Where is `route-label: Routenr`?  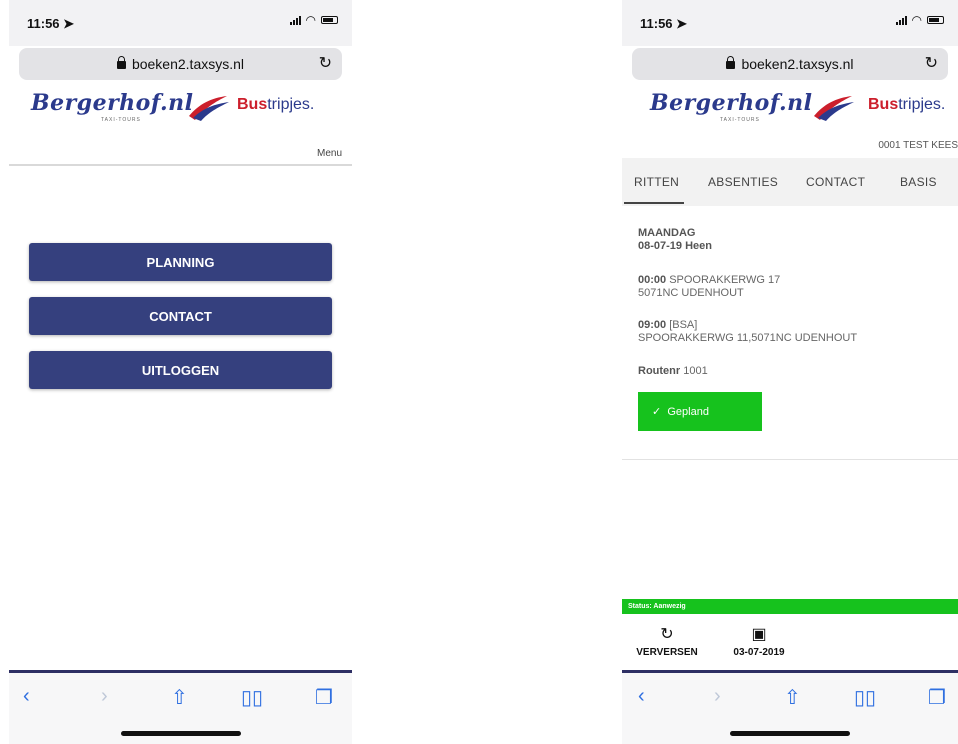
route-label: Routenr is located at coordinates (659, 371).